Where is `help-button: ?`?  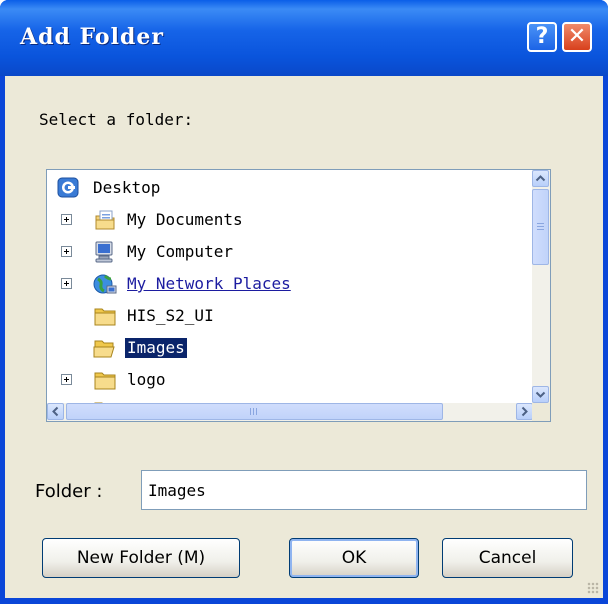 help-button: ? is located at coordinates (542, 37).